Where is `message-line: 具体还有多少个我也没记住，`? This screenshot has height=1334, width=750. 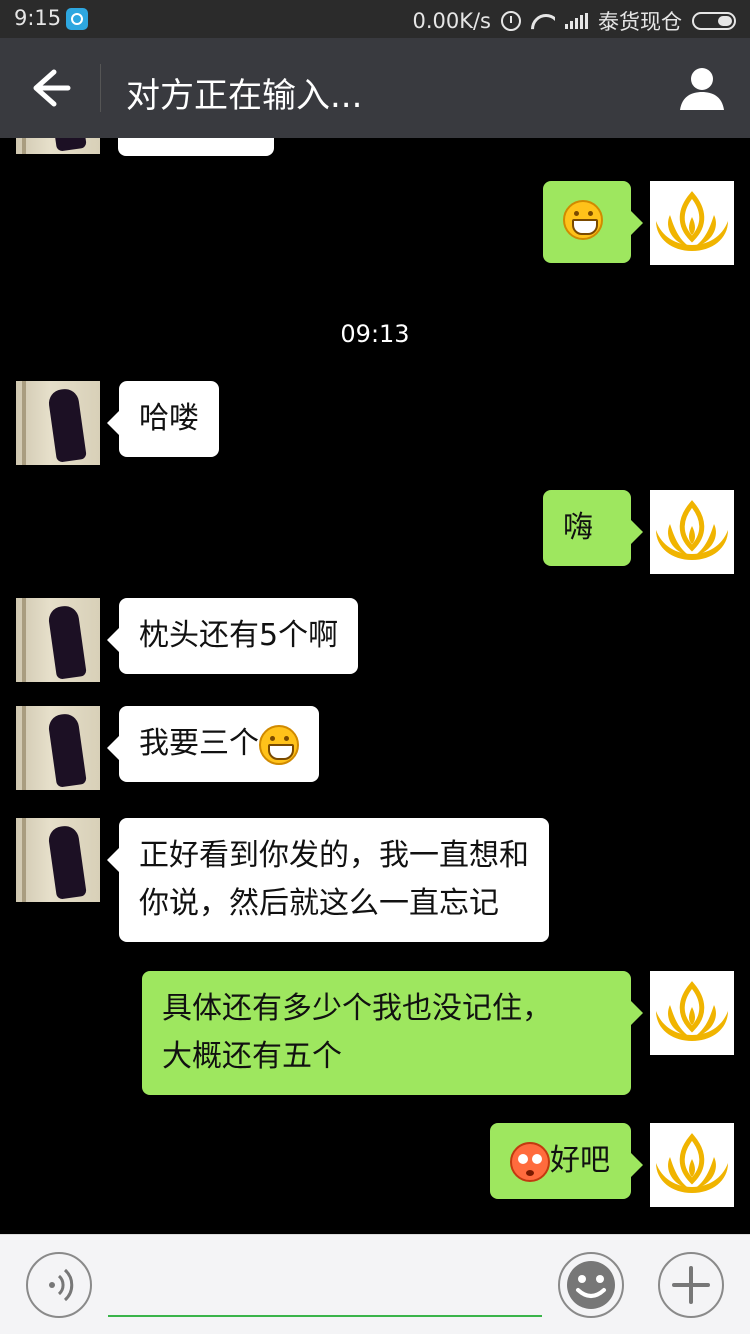
message-line: 具体还有多少个我也没记住， is located at coordinates (357, 1008).